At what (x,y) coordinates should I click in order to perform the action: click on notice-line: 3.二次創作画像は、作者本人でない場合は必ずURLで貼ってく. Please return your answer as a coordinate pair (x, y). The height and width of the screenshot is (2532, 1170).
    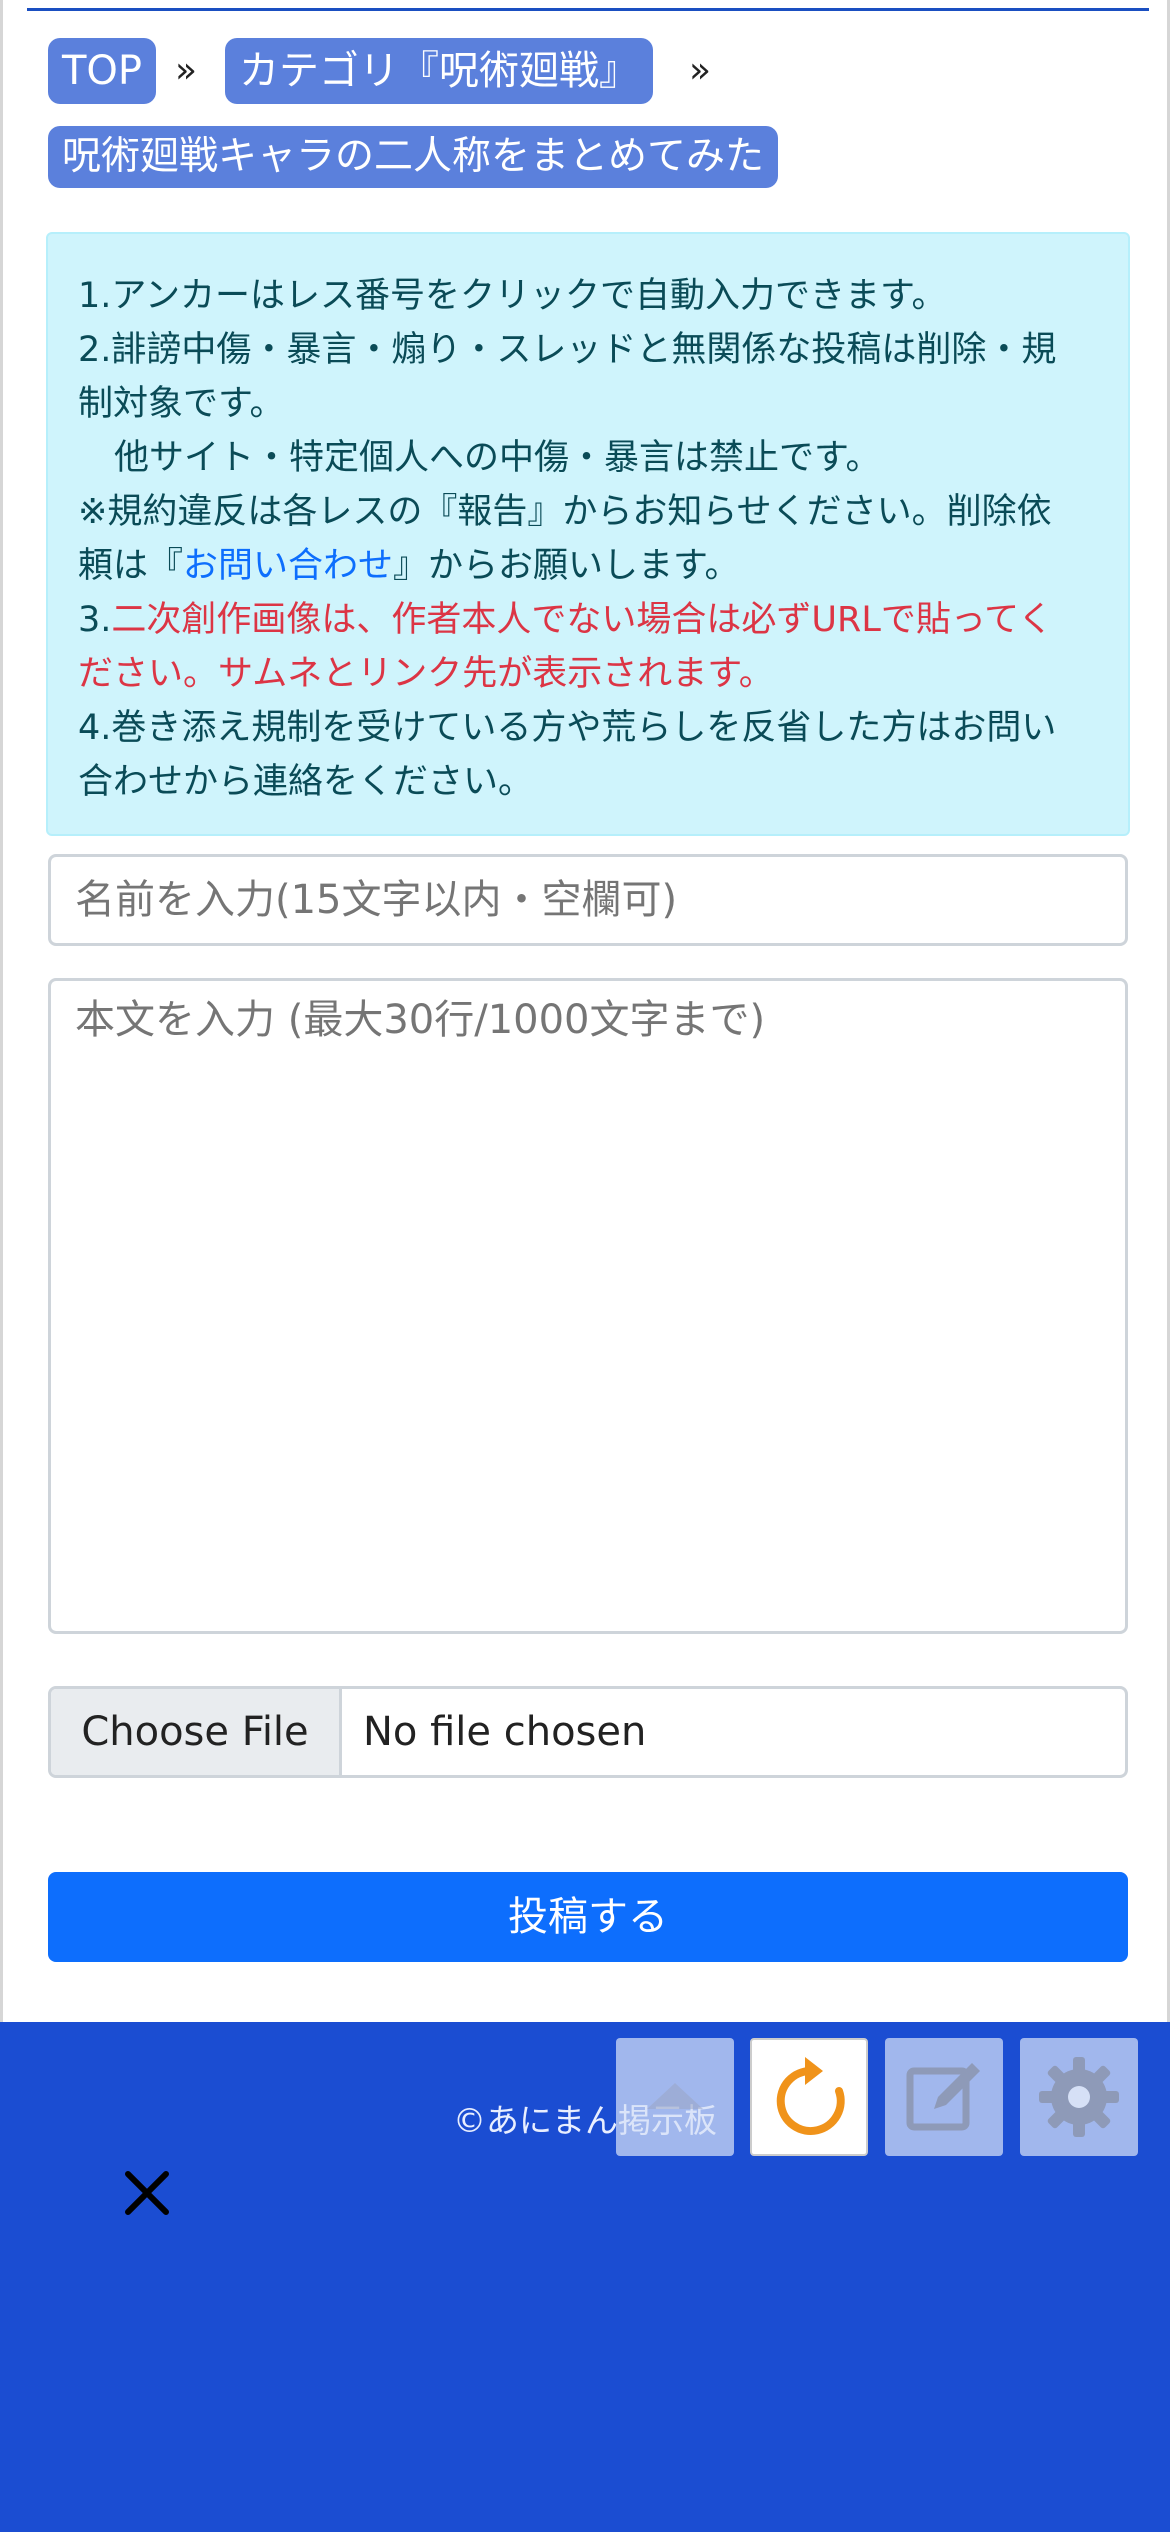
    Looking at the image, I should click on (588, 620).